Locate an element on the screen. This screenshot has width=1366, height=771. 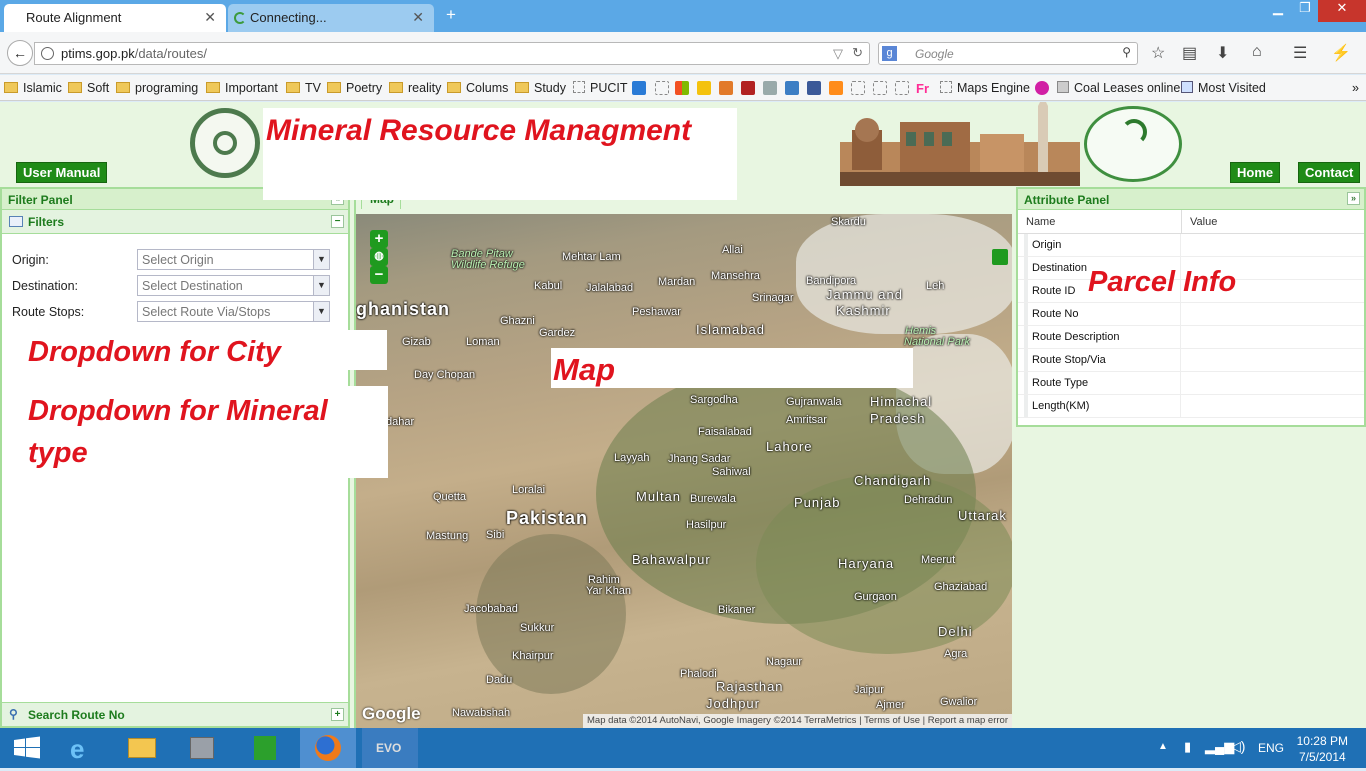
bookmark-programing: programing is located at coordinates (157, 88).